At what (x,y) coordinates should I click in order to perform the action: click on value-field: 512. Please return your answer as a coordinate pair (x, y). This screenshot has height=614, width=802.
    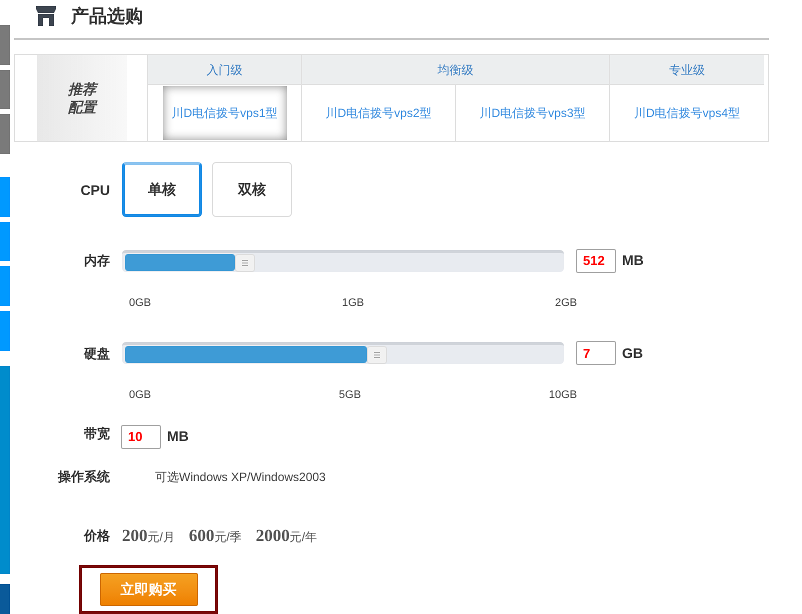
    Looking at the image, I should click on (596, 260).